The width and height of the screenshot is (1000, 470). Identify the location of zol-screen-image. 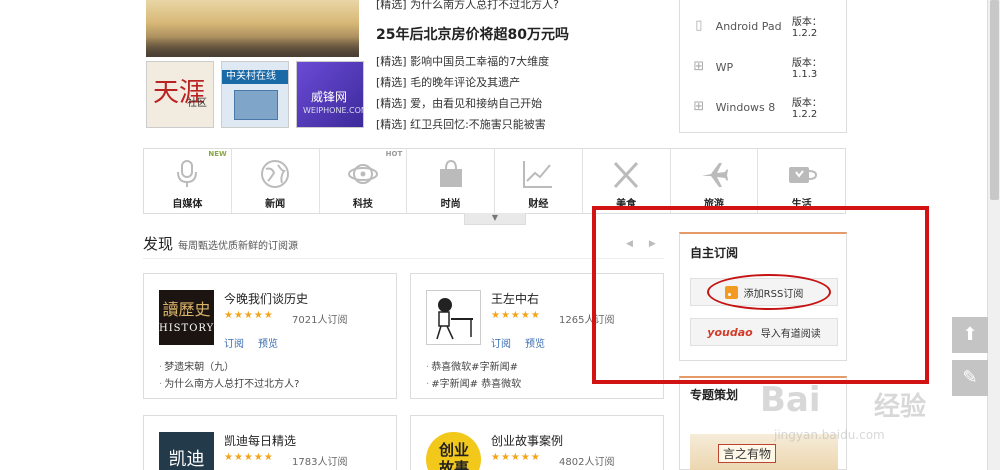
(256, 105).